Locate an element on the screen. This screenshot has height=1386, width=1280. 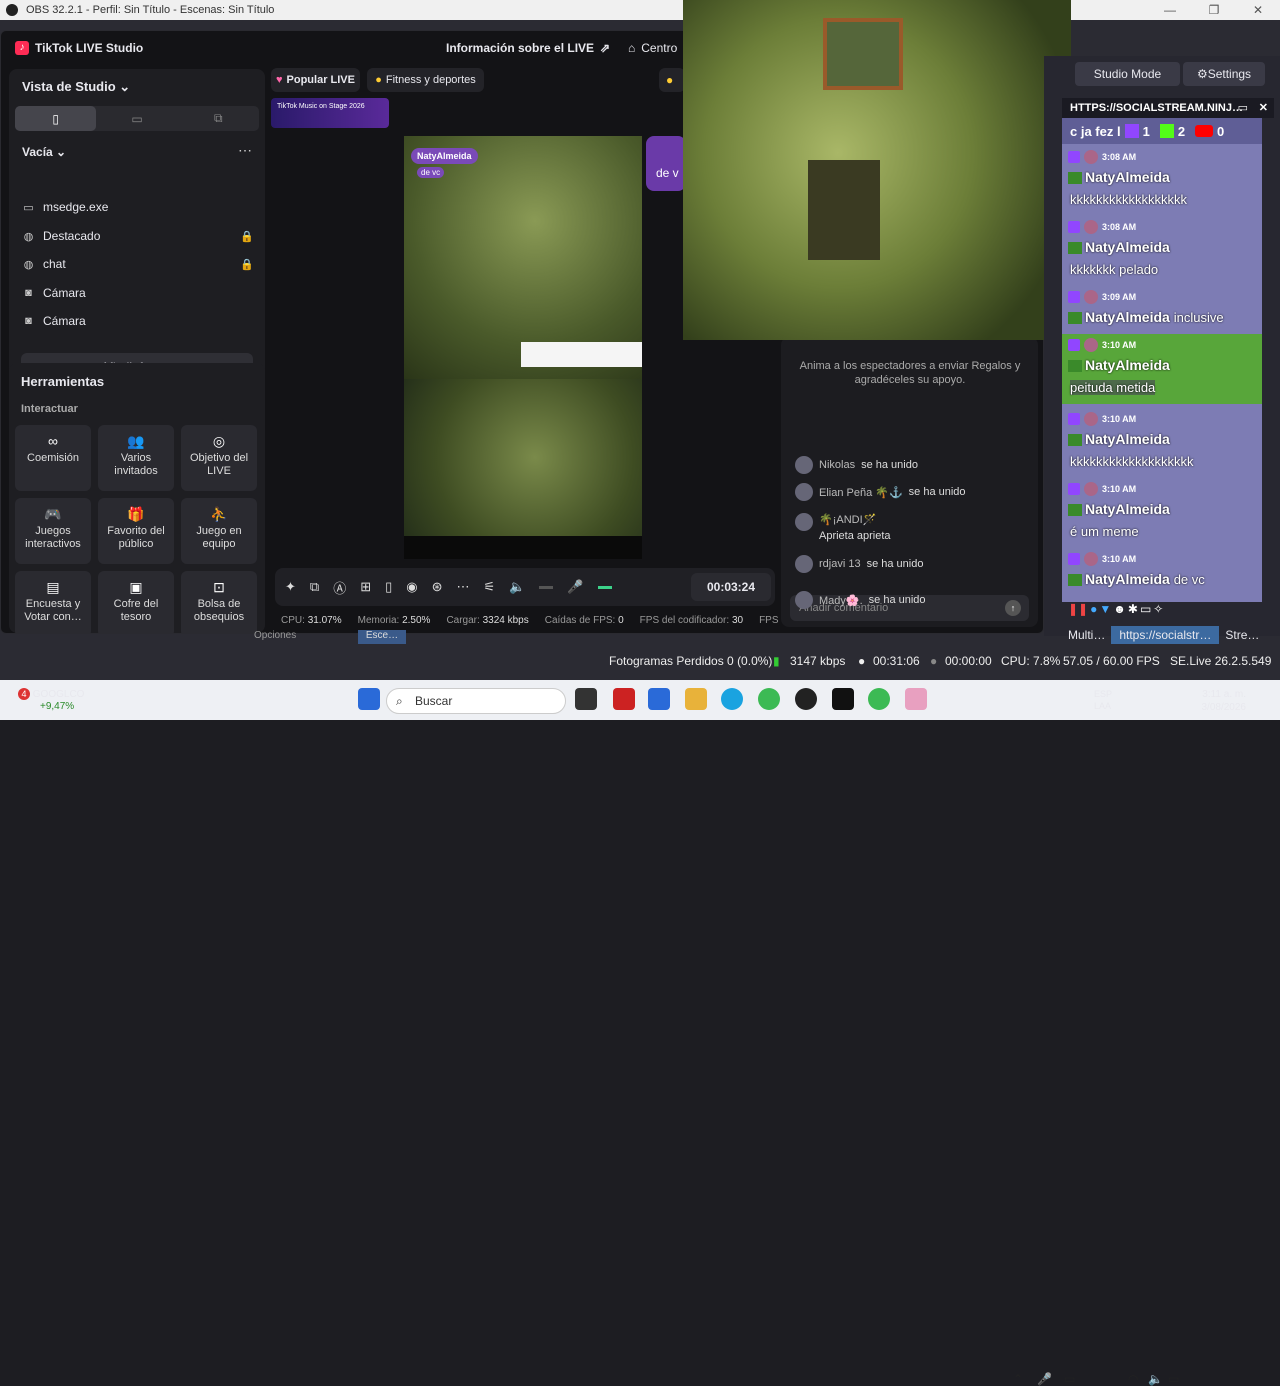
record-icon: ◉ is located at coordinates (411, 587).